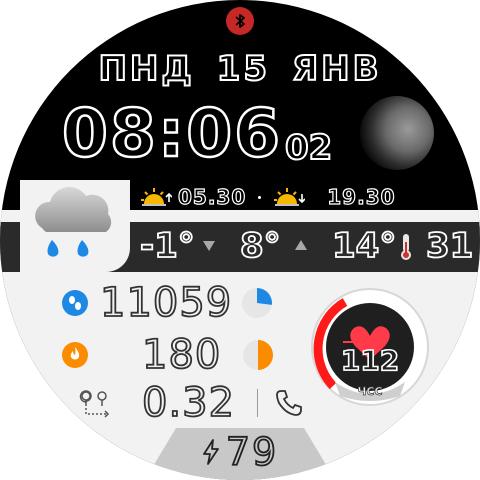 The image size is (480, 480). Describe the element at coordinates (308, 148) in the screenshot. I see `time-seconds: 02` at that location.